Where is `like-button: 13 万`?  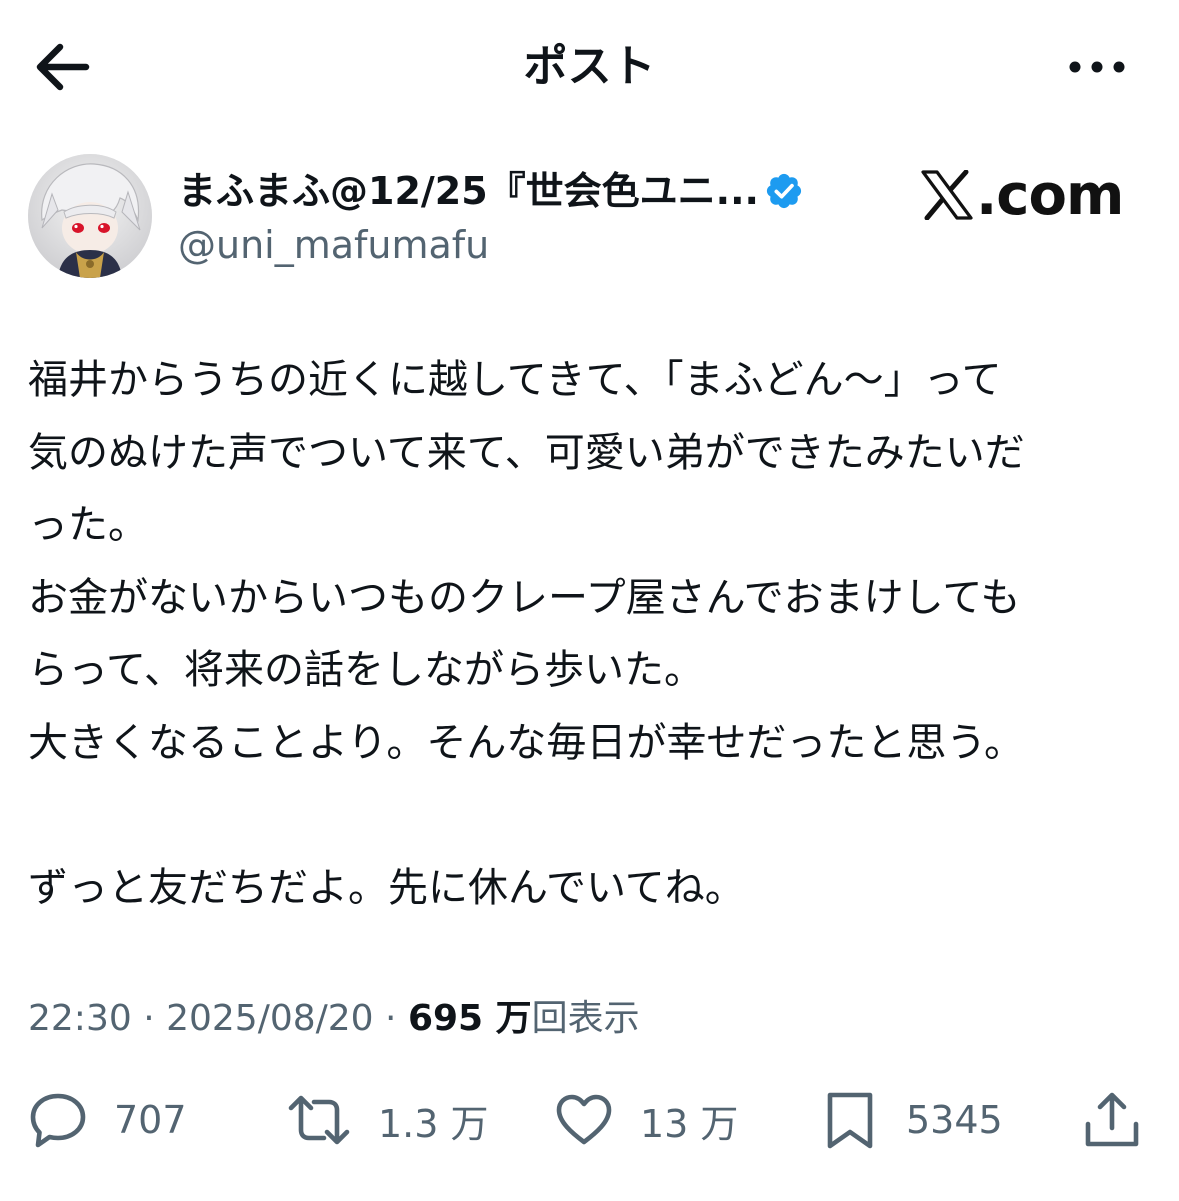 like-button: 13 万 is located at coordinates (646, 1120).